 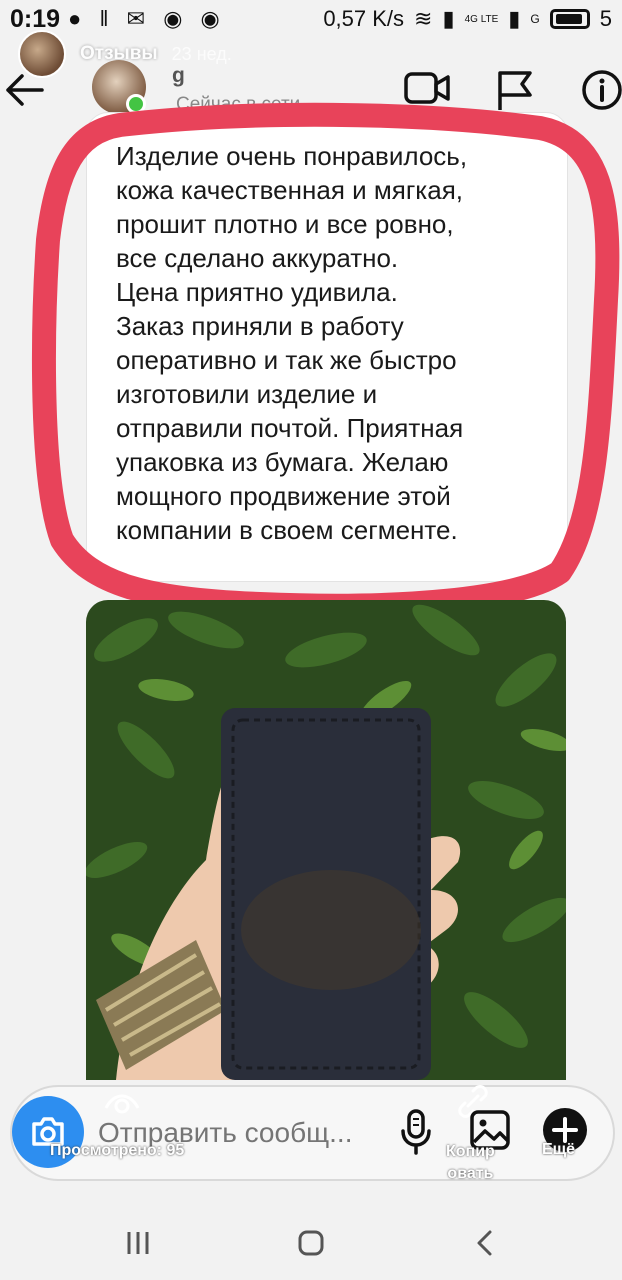 I want to click on home-icon, so click(x=311, y=1243).